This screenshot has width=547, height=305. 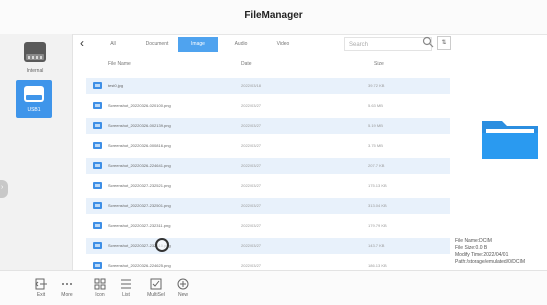 What do you see at coordinates (113, 44) in the screenshot?
I see `tab-all: All` at bounding box center [113, 44].